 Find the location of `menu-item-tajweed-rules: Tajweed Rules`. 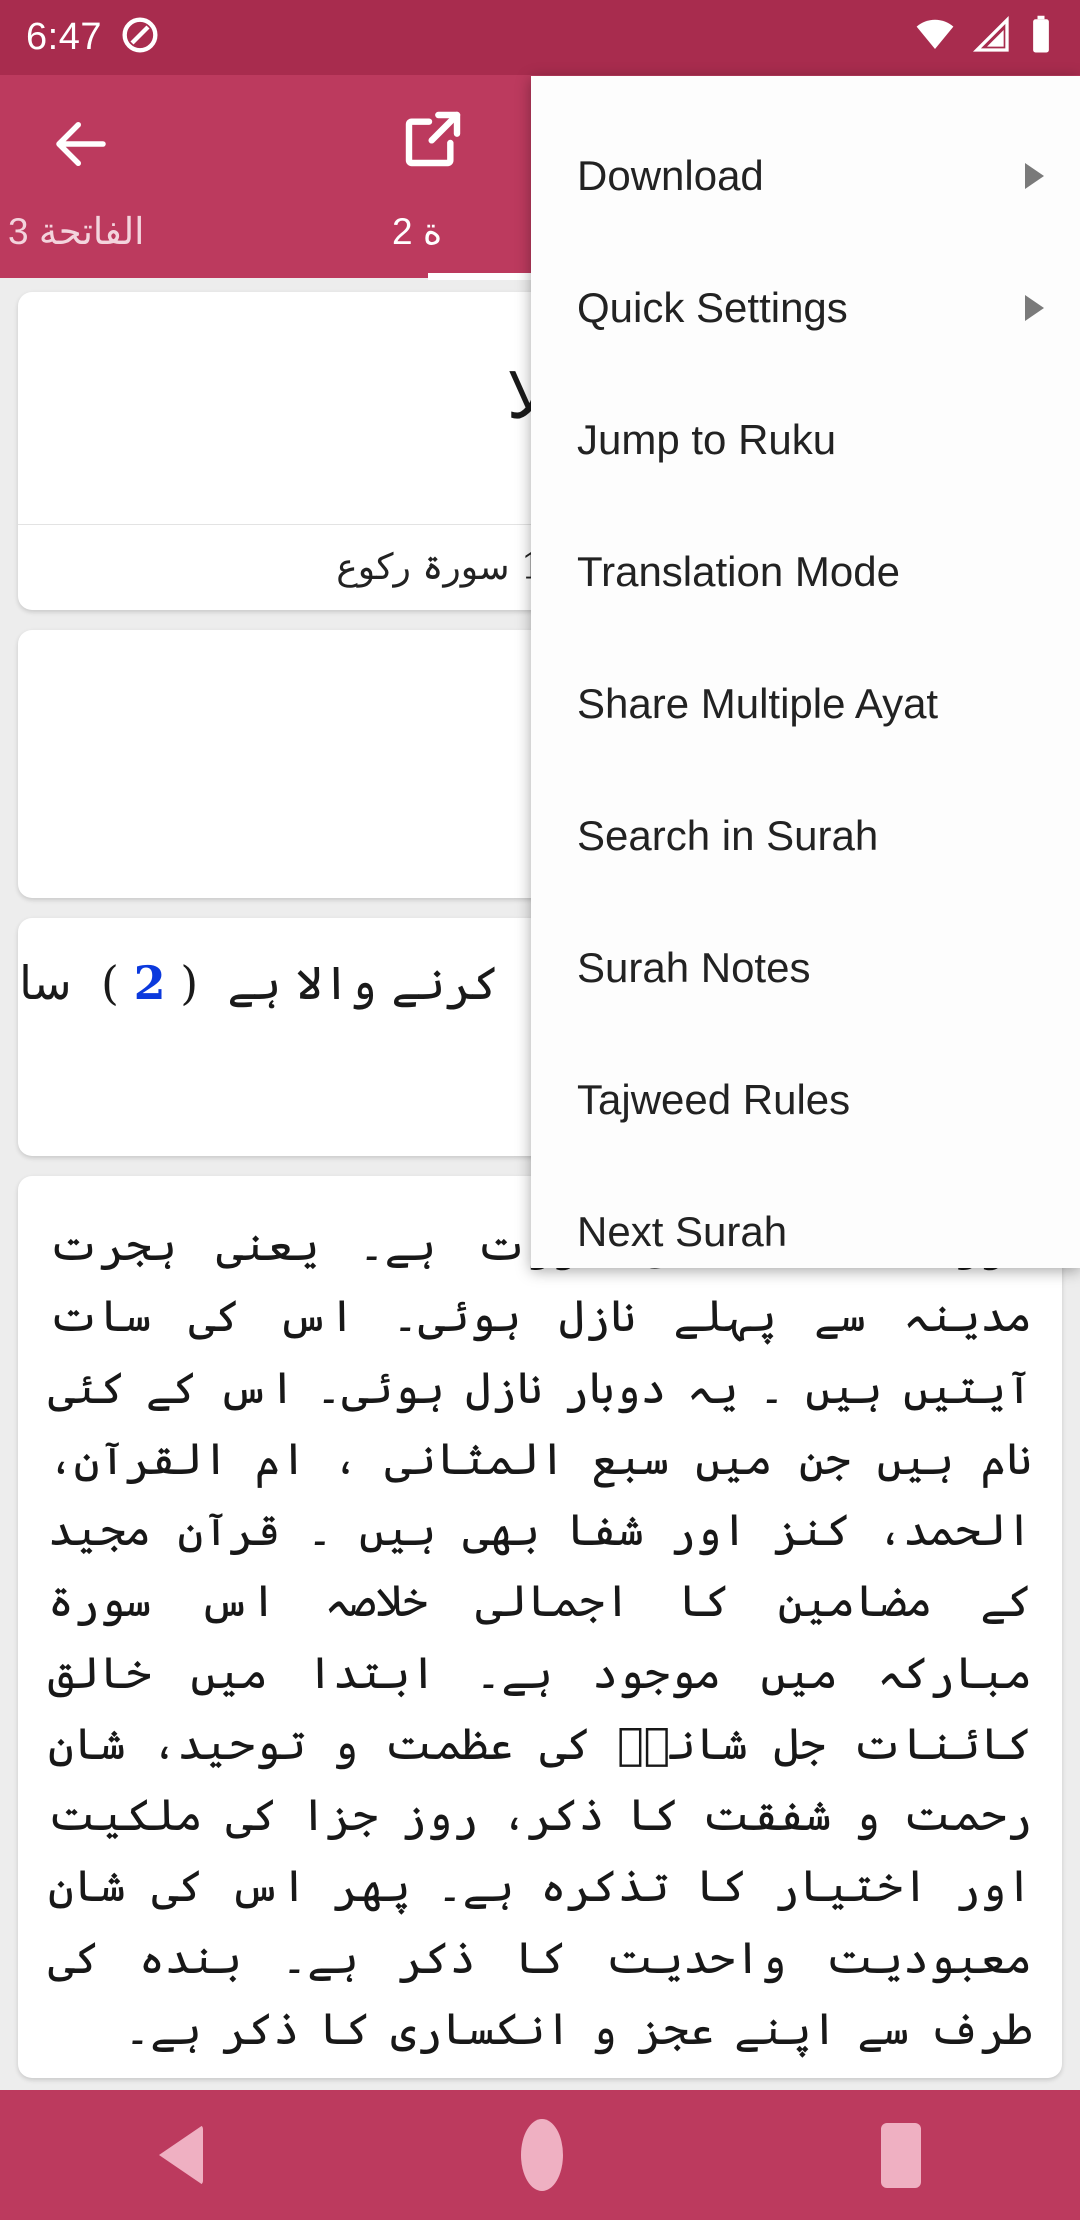

menu-item-tajweed-rules: Tajweed Rules is located at coordinates (805, 1100).